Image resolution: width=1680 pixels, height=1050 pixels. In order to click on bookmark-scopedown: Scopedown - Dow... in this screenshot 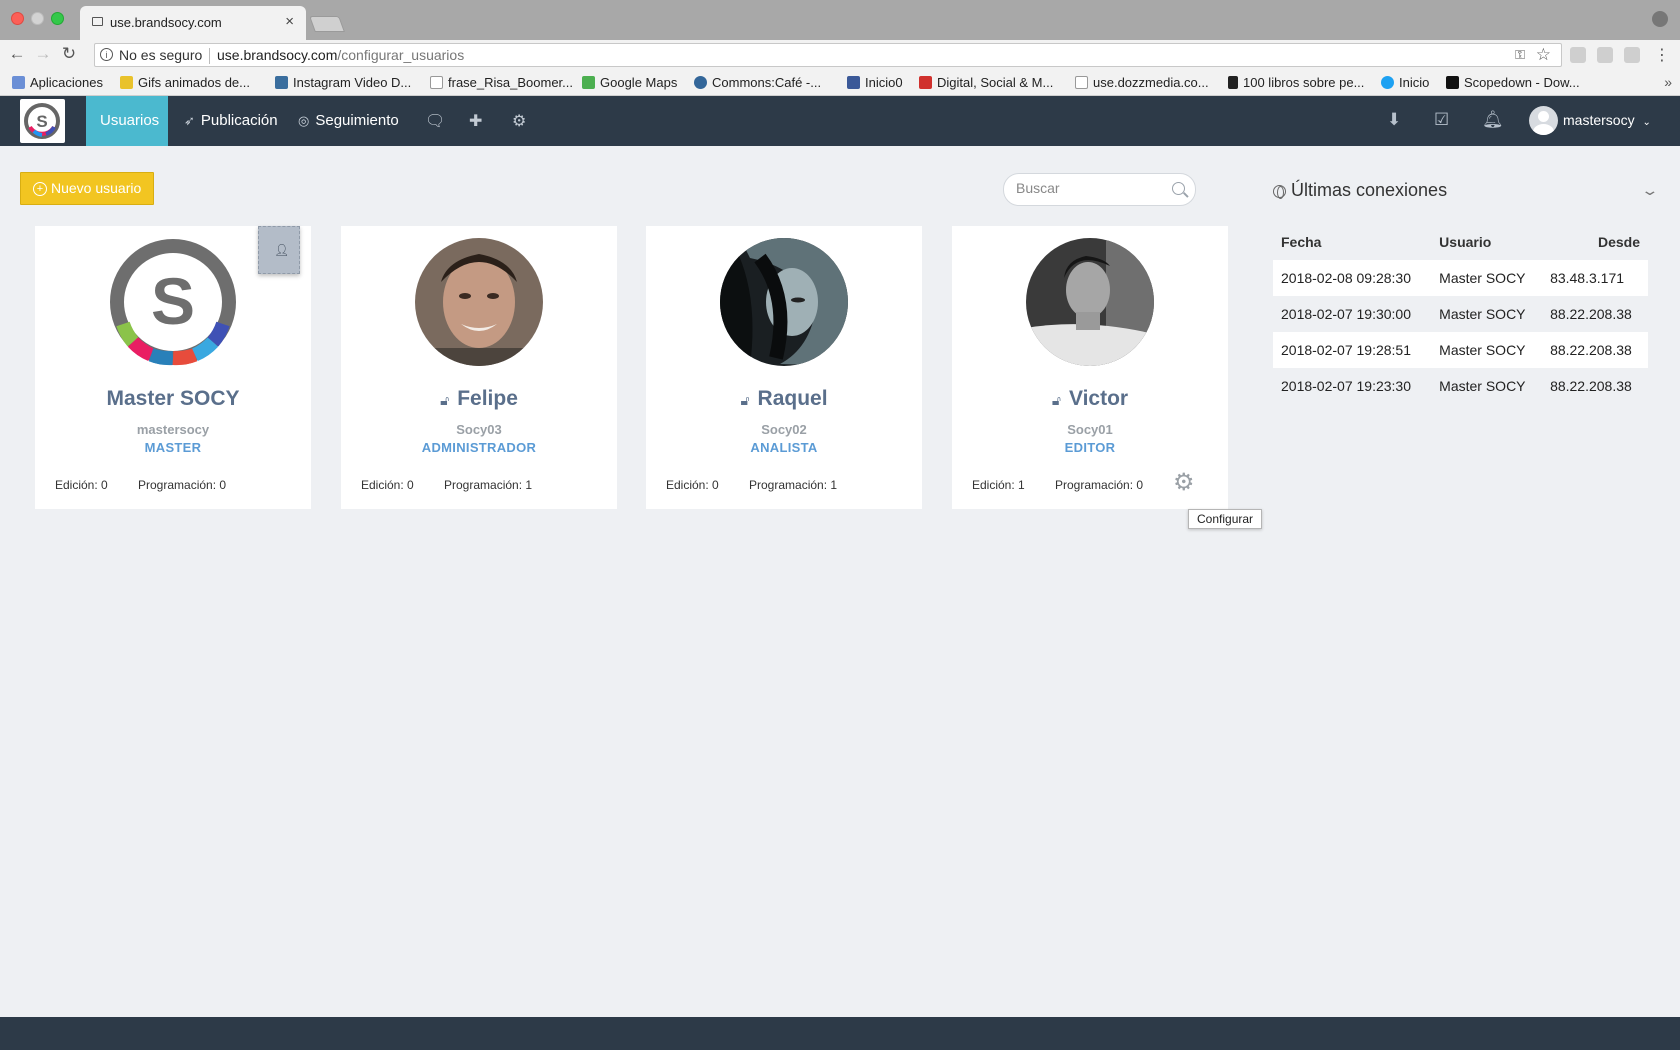, I will do `click(1513, 82)`.